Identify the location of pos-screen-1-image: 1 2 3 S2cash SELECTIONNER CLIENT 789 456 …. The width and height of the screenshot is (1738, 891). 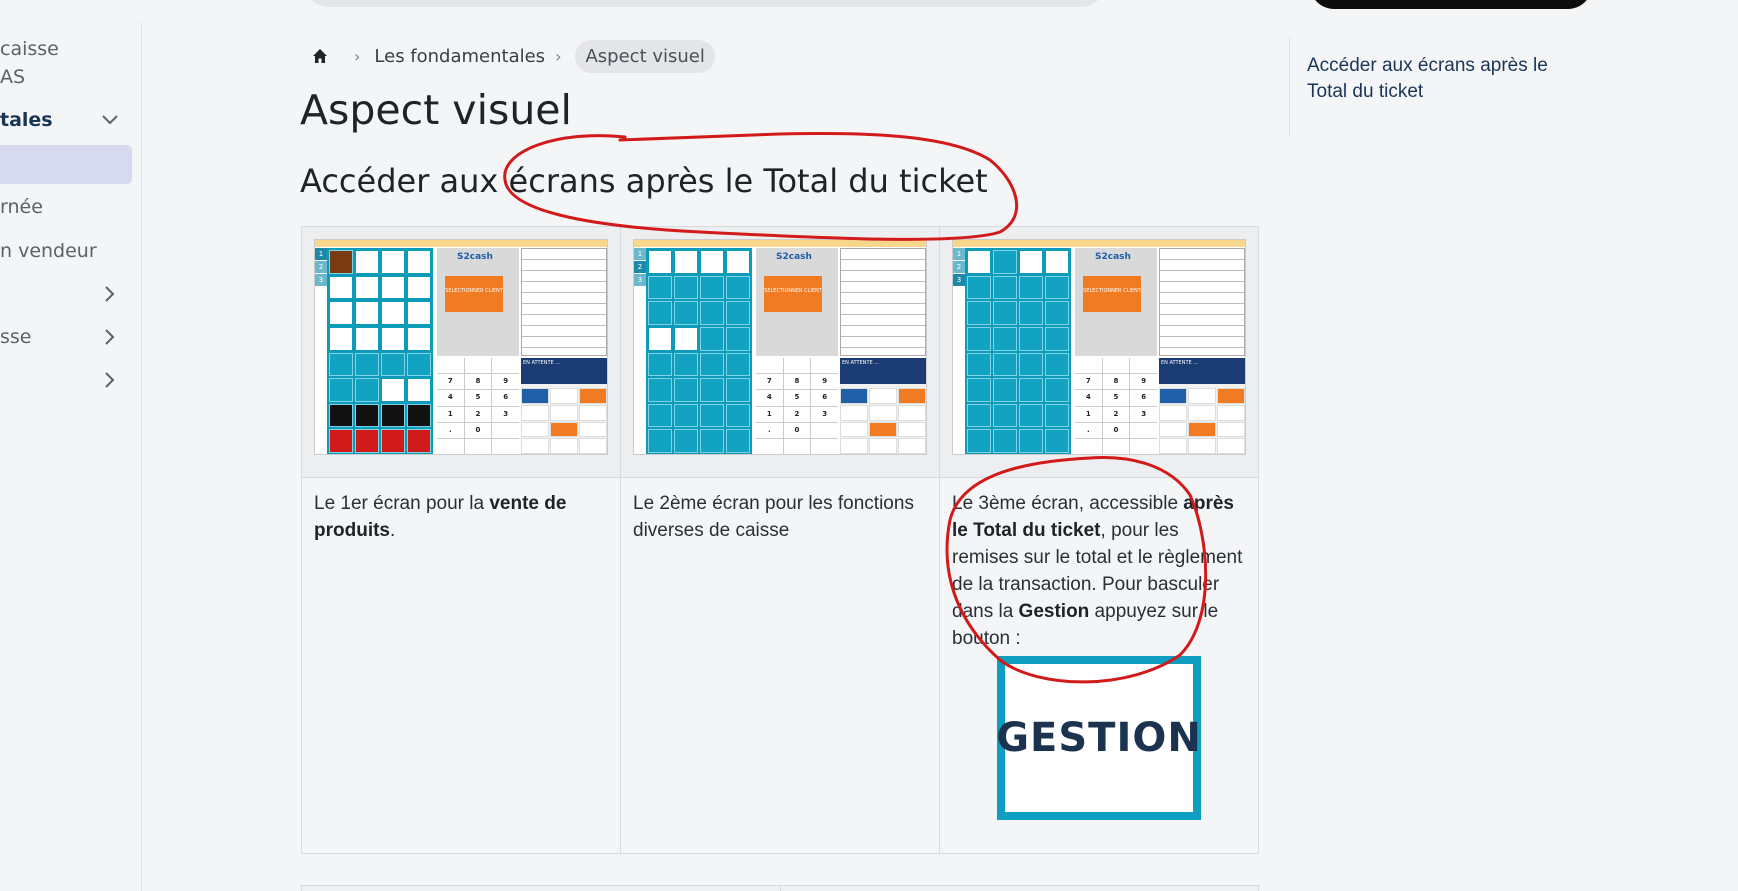
(461, 347).